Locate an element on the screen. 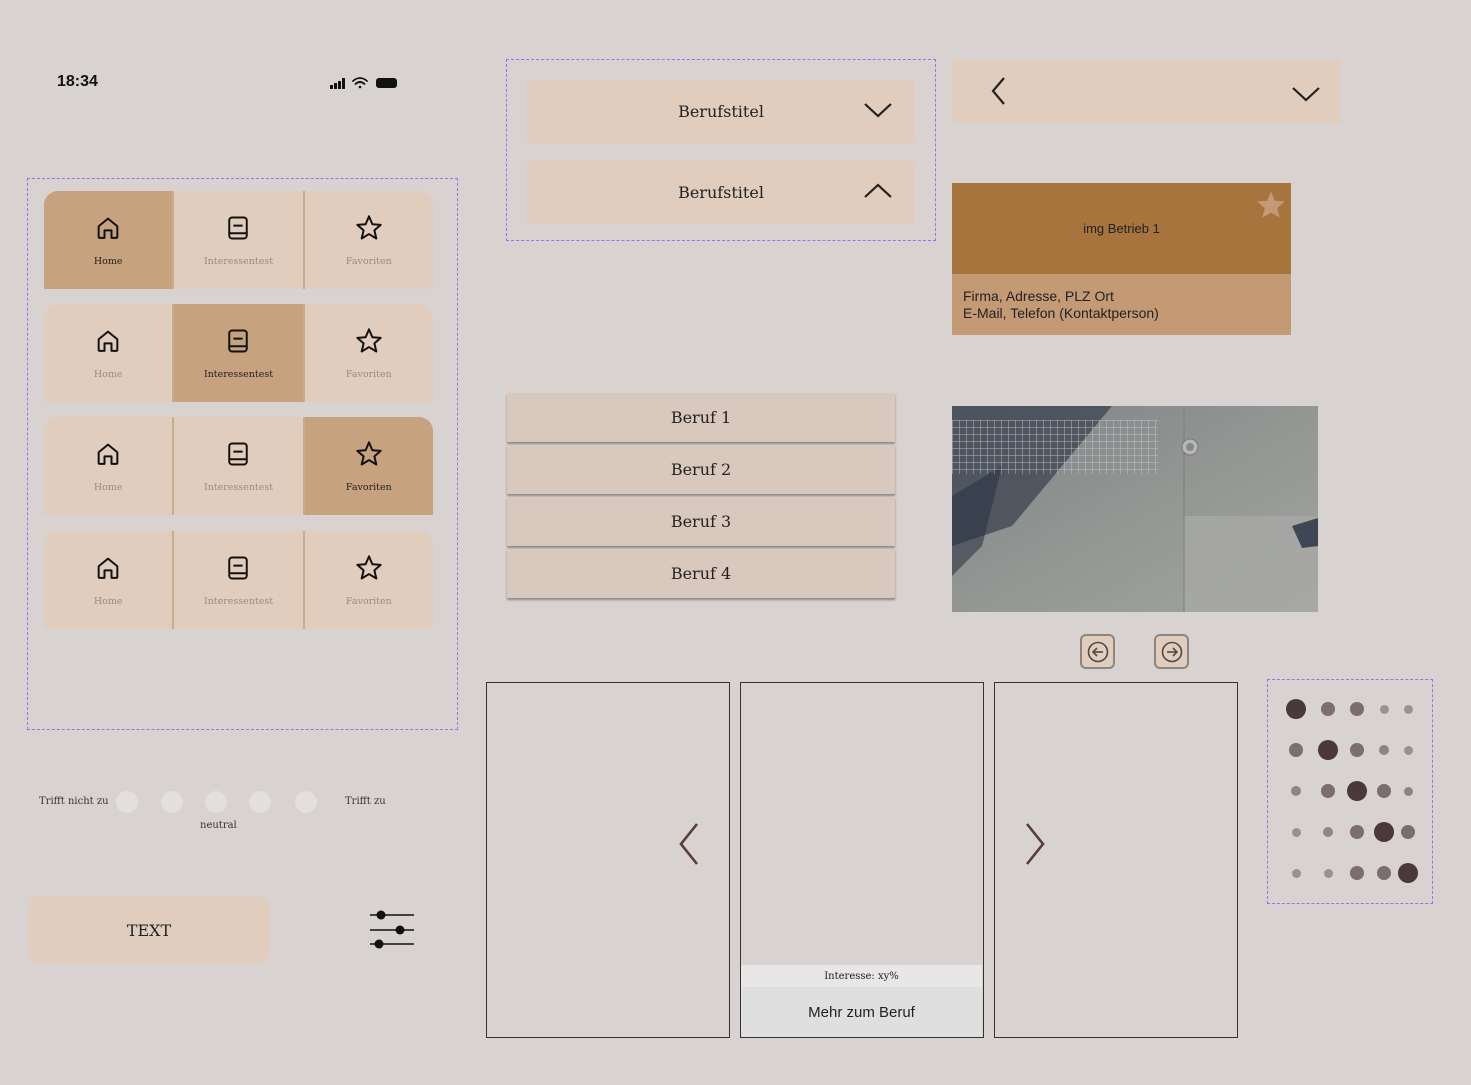 The width and height of the screenshot is (1471, 1085). job-list-item: Beruf 1 is located at coordinates (701, 417).